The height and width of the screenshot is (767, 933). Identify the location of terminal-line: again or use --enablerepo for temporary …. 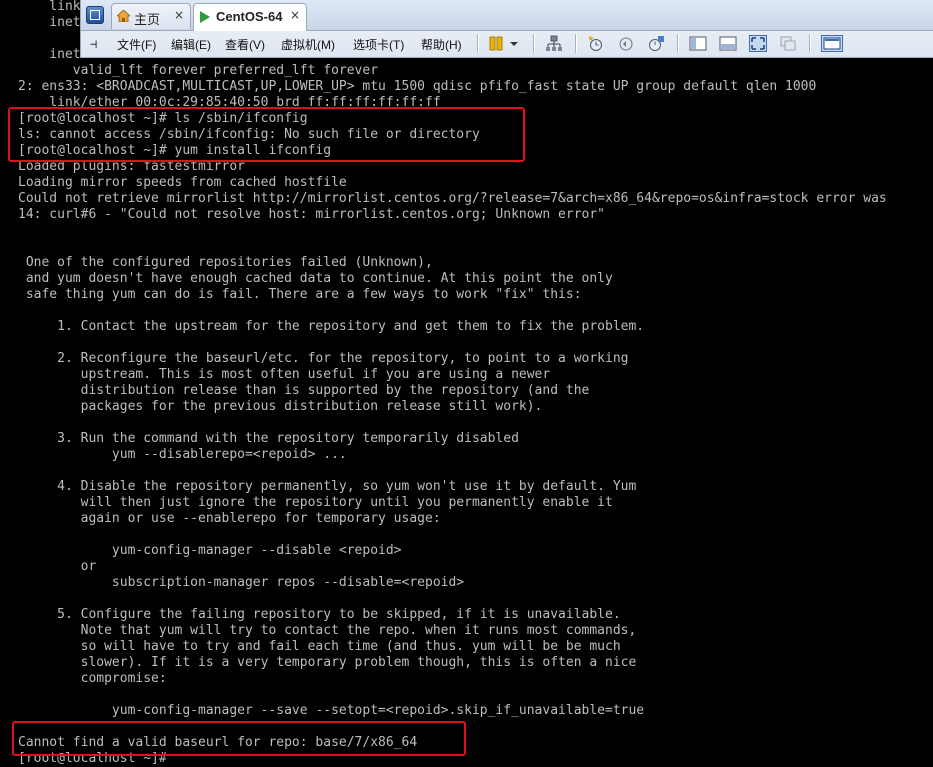
(229, 518).